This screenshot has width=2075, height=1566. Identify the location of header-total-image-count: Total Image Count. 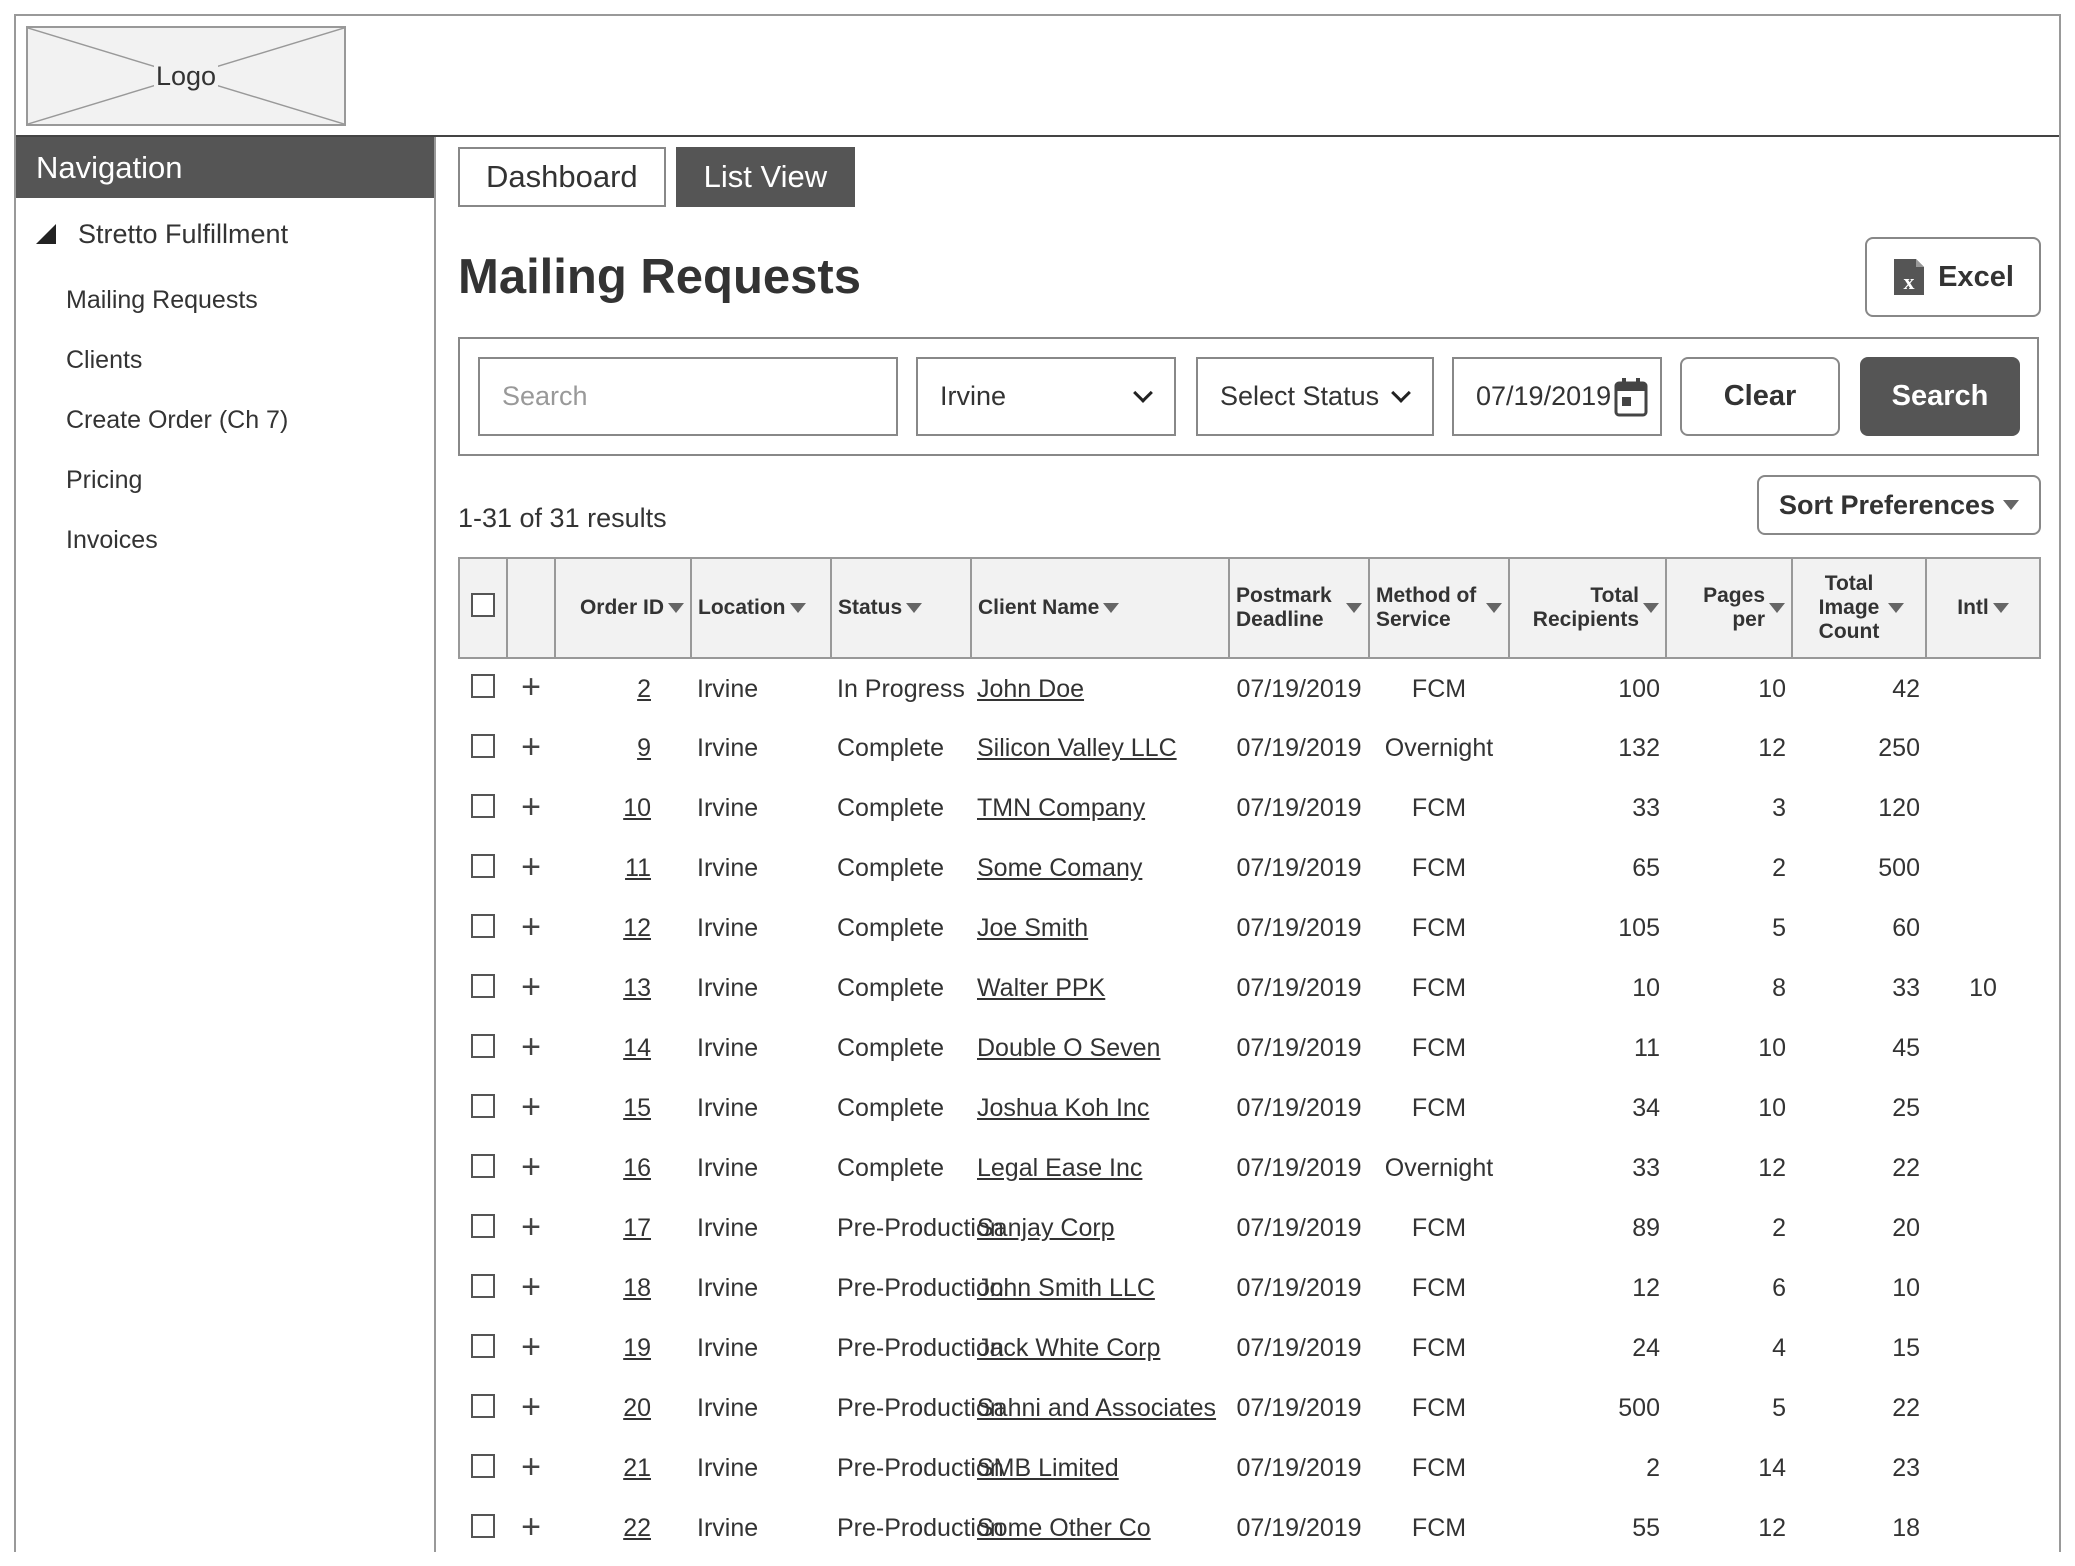
(1859, 608).